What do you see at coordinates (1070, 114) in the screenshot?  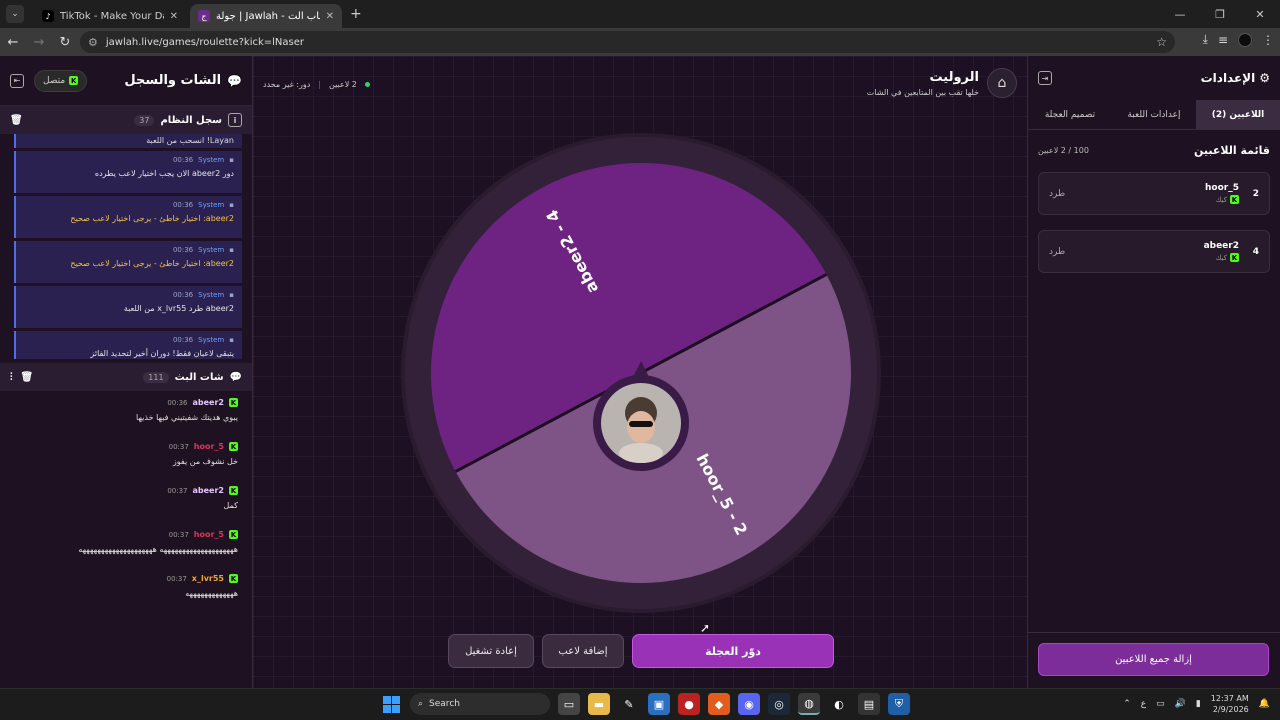 I see `tab-wheel-design: تصميم العجلة` at bounding box center [1070, 114].